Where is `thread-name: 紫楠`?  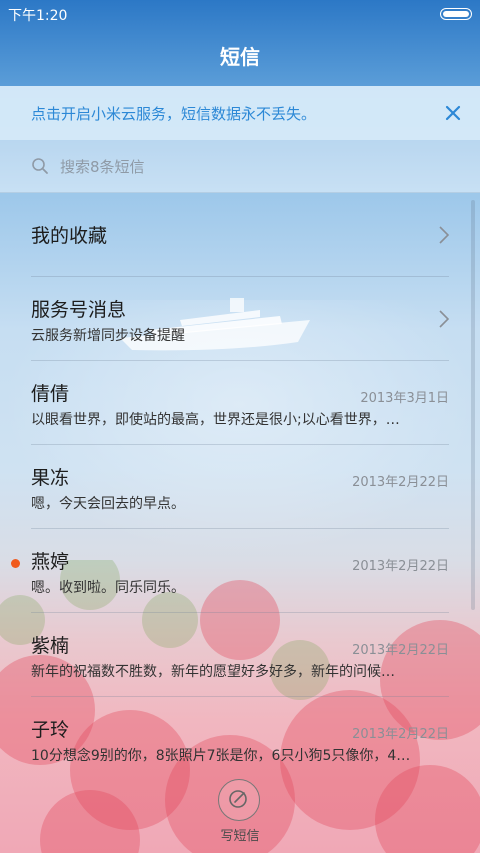
thread-name: 紫楠 is located at coordinates (50, 646).